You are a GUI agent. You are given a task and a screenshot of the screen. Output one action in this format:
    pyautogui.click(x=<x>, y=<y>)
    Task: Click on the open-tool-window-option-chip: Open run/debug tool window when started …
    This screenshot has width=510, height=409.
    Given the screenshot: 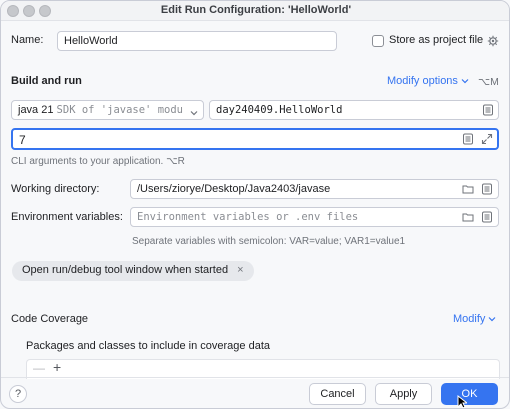 What is the action you would take?
    pyautogui.click(x=133, y=271)
    